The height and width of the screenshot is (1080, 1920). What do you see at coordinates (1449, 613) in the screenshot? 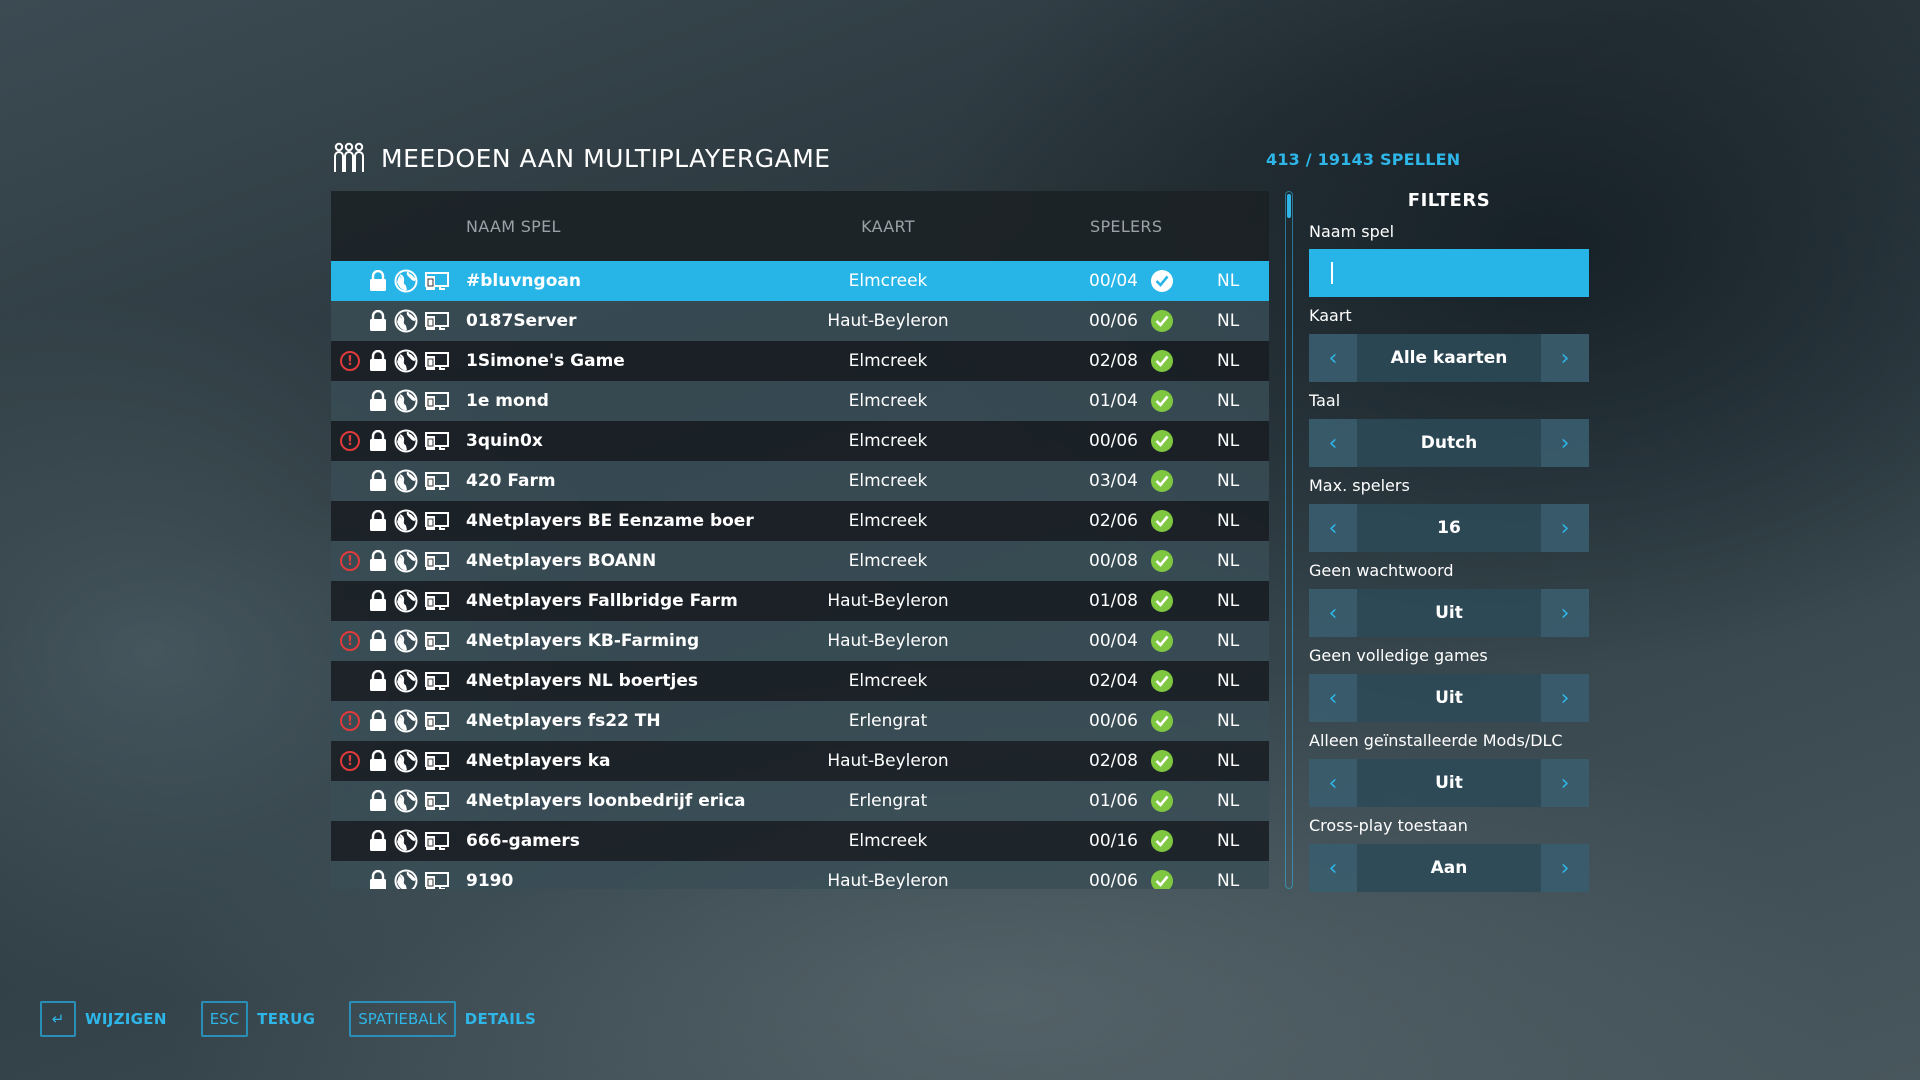
I see `filter-value-no-password: Uit` at bounding box center [1449, 613].